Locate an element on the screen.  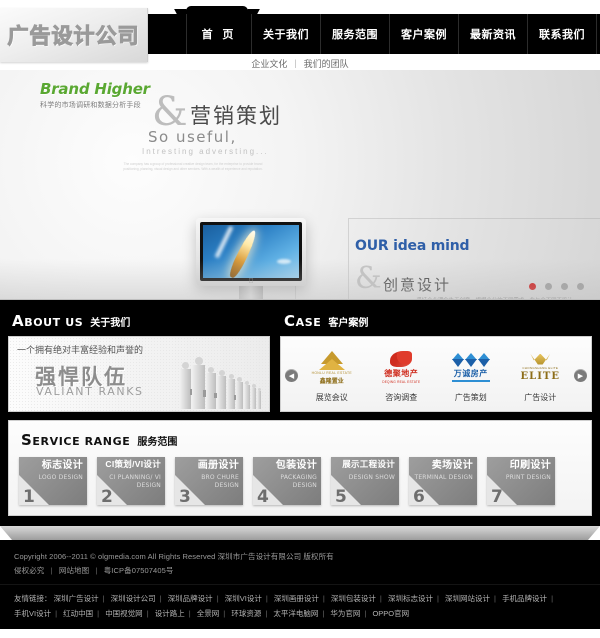
case-item-3: 万诚房产 广告策划 is located at coordinates (471, 374).